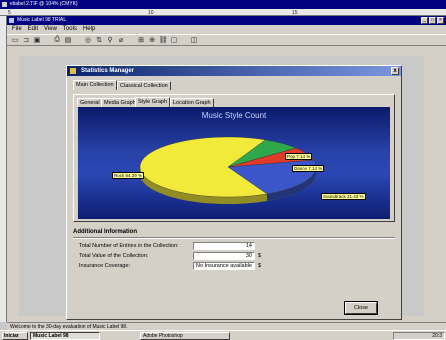 Image resolution: width=446 pixels, height=340 pixels. Describe the element at coordinates (260, 256) in the screenshot. I see `value-unit: $` at that location.